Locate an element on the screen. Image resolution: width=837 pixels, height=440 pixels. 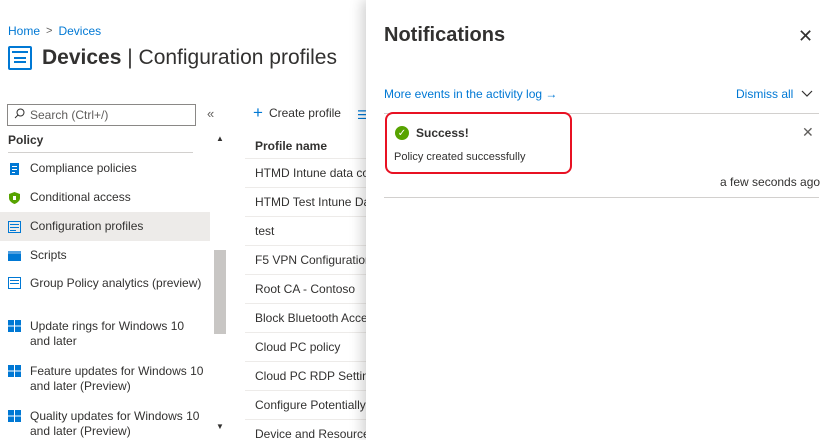
chevron-down-icon is located at coordinates (807, 94).